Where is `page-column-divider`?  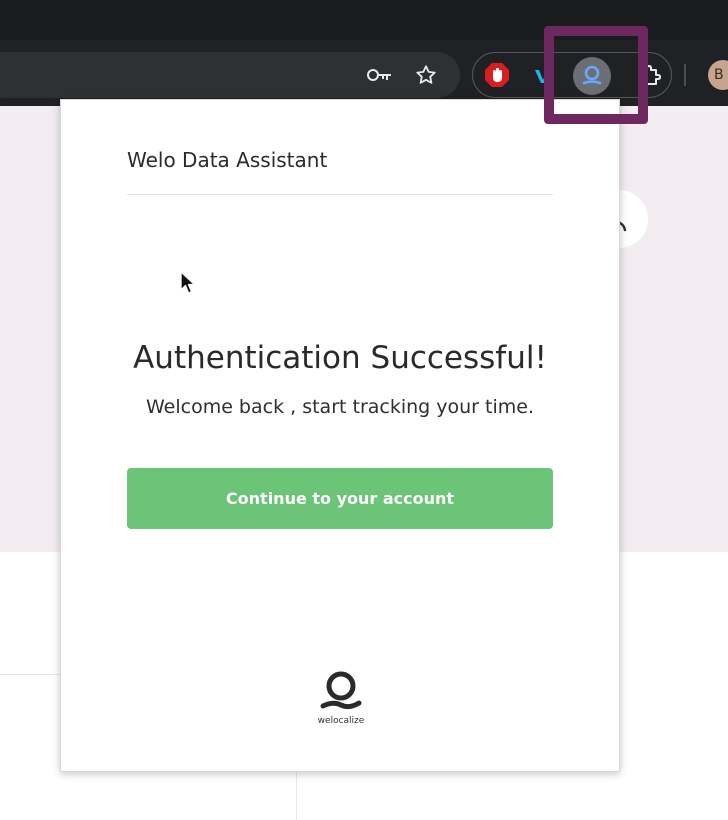
page-column-divider is located at coordinates (296, 796).